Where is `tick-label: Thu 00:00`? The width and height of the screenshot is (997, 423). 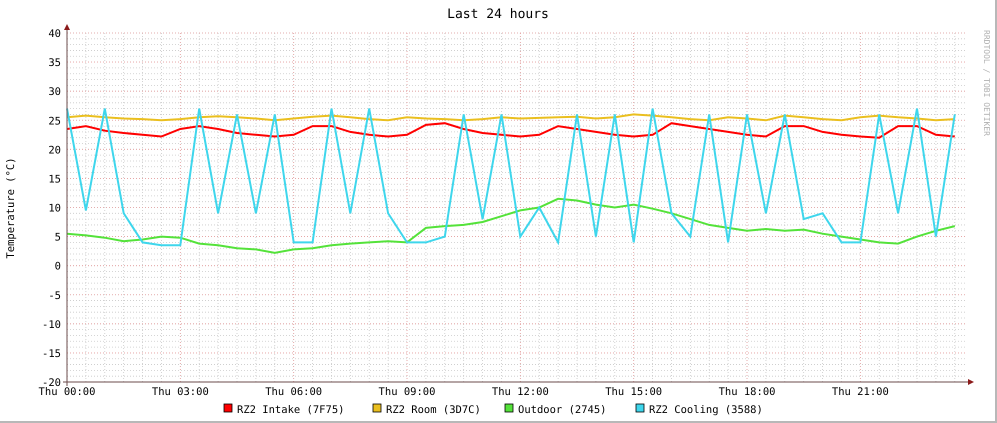 tick-label: Thu 00:00 is located at coordinates (67, 392).